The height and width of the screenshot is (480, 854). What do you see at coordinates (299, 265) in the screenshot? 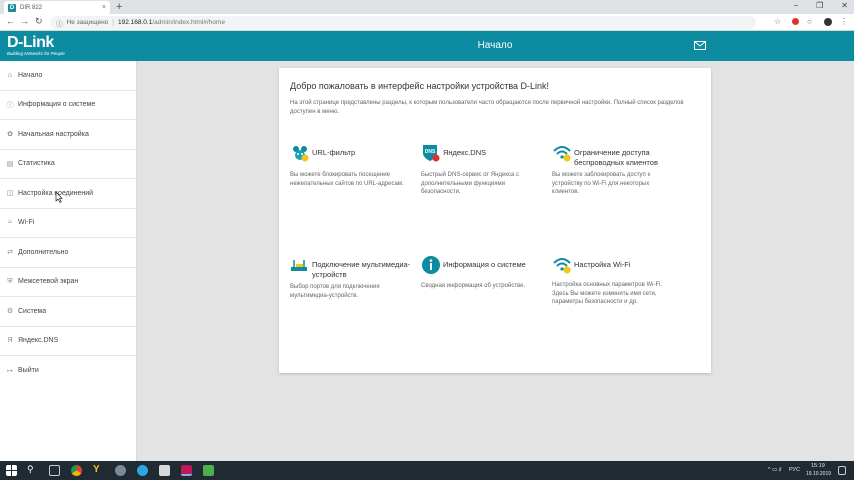
I see `multimedia-icon` at bounding box center [299, 265].